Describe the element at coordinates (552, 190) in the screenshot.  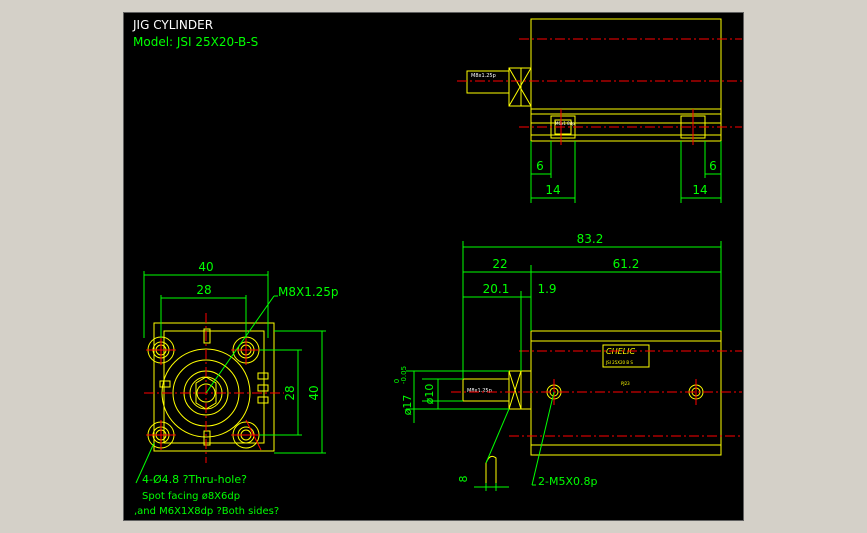
I see `top-dim-left-14: 14` at that location.